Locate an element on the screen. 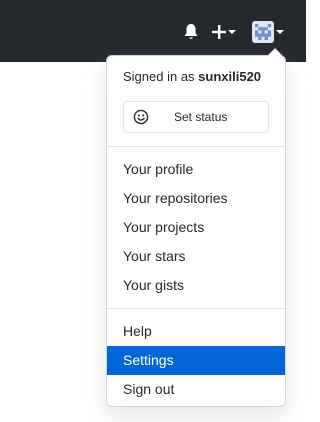 This screenshot has height=422, width=320. notifications-button is located at coordinates (192, 32).